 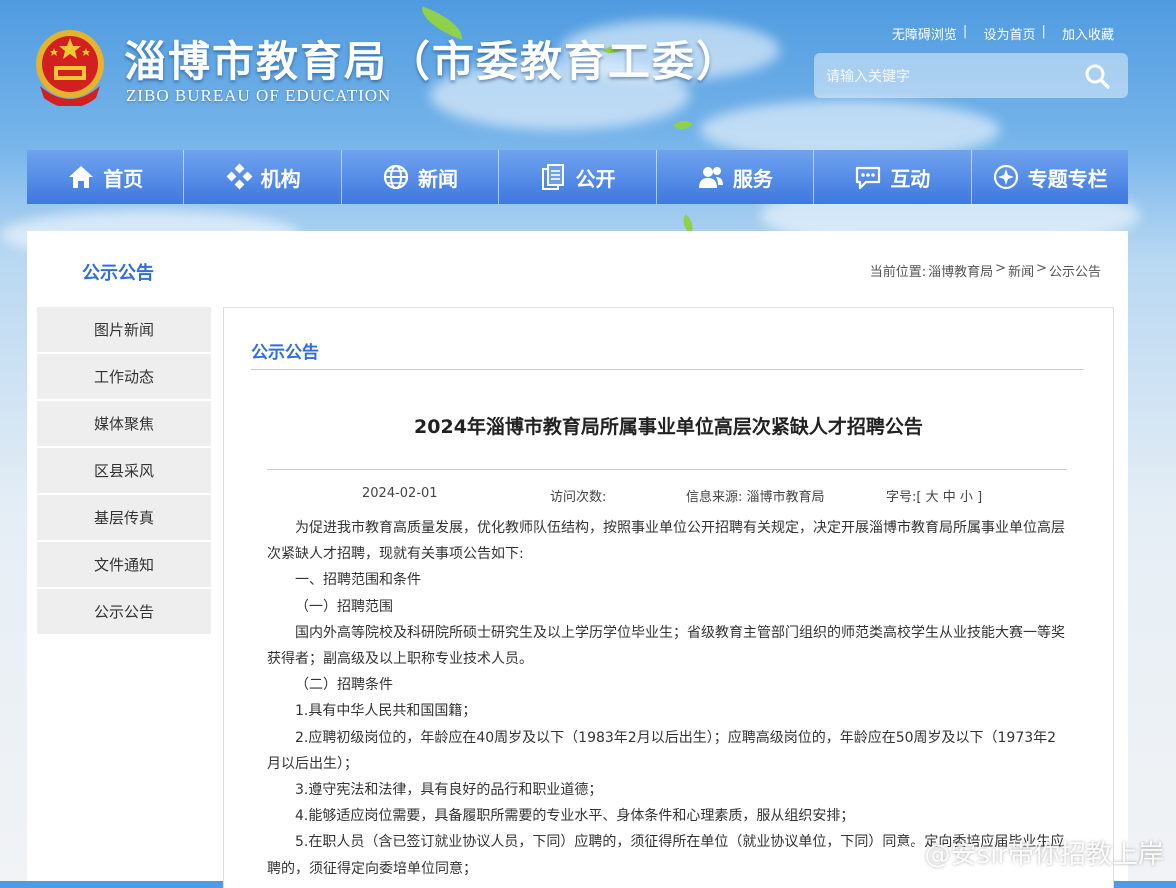 What do you see at coordinates (868, 178) in the screenshot?
I see `chat-icon` at bounding box center [868, 178].